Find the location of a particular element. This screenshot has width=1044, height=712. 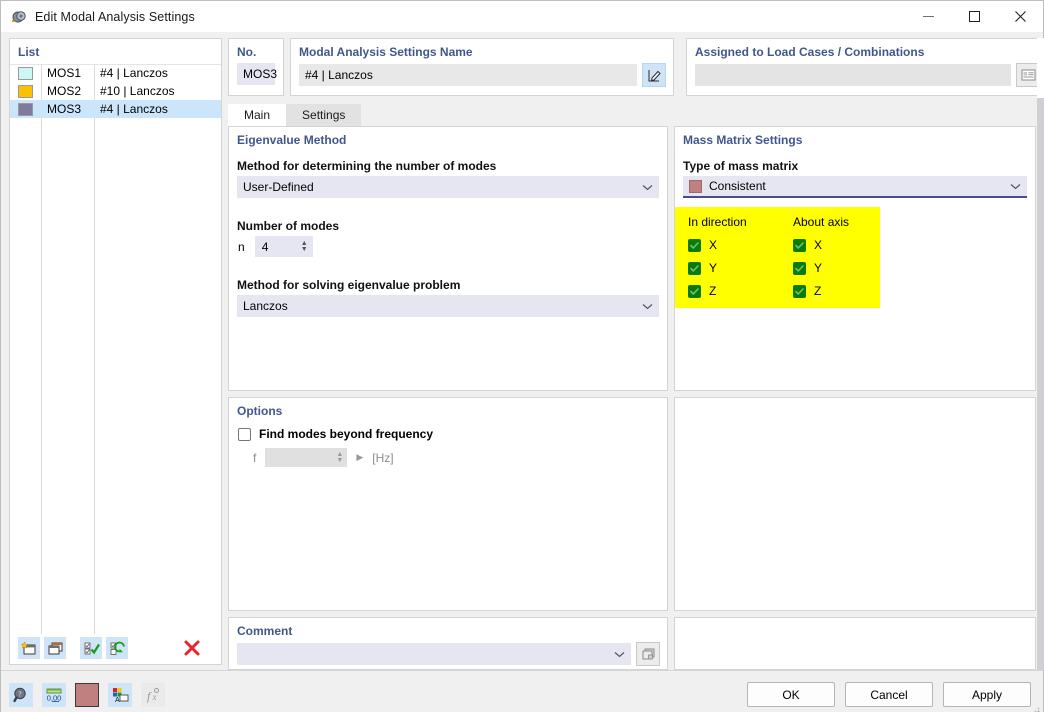

mass-matrix-type-dropdown: Consistent is located at coordinates (855, 187).